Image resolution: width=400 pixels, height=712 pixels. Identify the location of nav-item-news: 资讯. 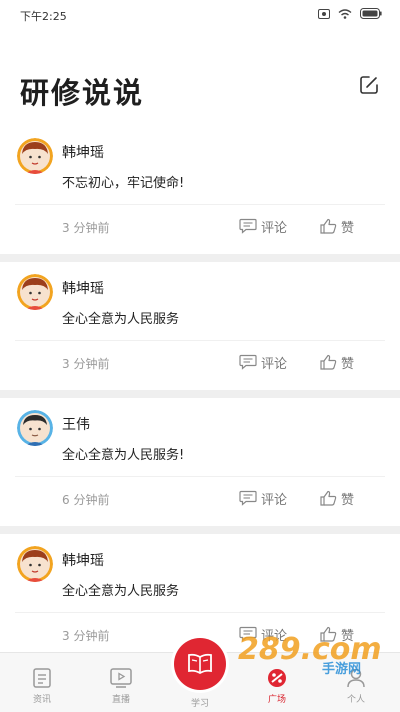
(42, 686).